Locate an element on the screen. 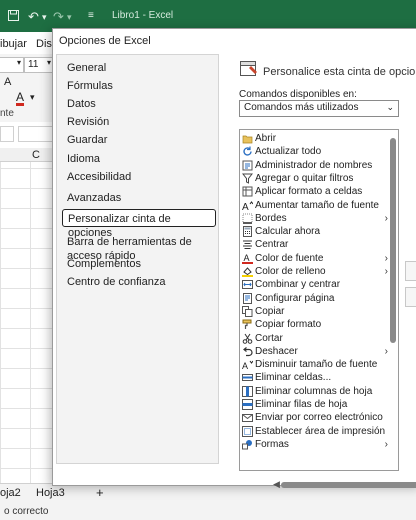  command-item-label: Cortar is located at coordinates (269, 338).